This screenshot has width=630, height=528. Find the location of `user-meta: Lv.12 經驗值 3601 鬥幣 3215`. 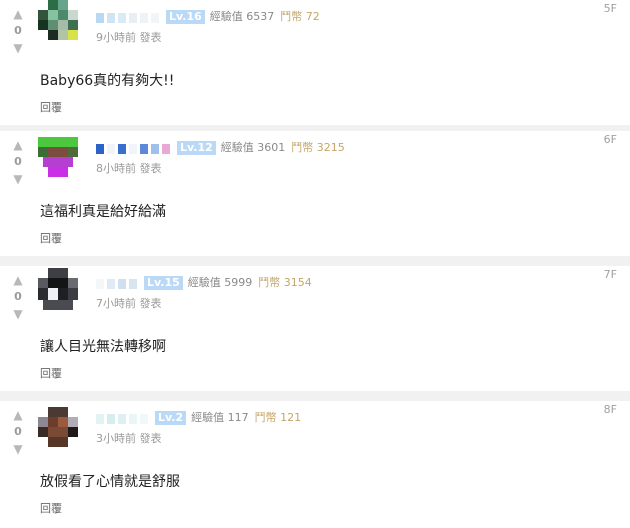

user-meta: Lv.12 經驗值 3601 鬥幣 3215 is located at coordinates (220, 148).